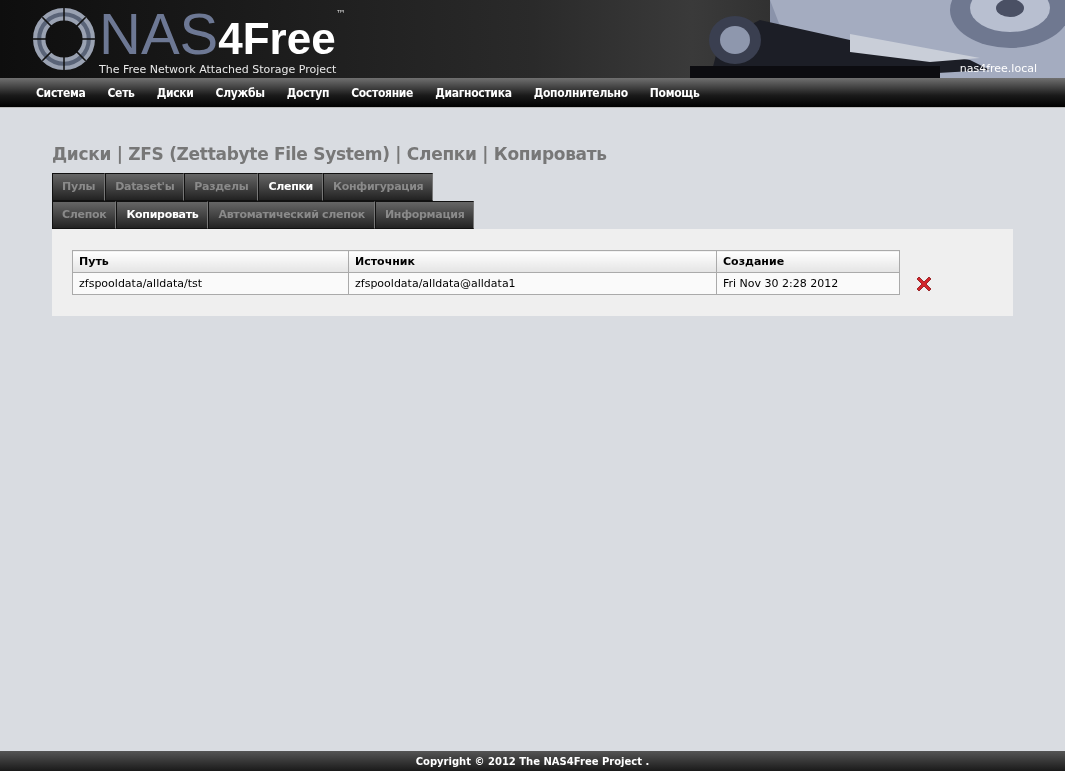 The height and width of the screenshot is (771, 1065). I want to click on table-cell: Fri Nov 30 2:28 2012, so click(808, 283).